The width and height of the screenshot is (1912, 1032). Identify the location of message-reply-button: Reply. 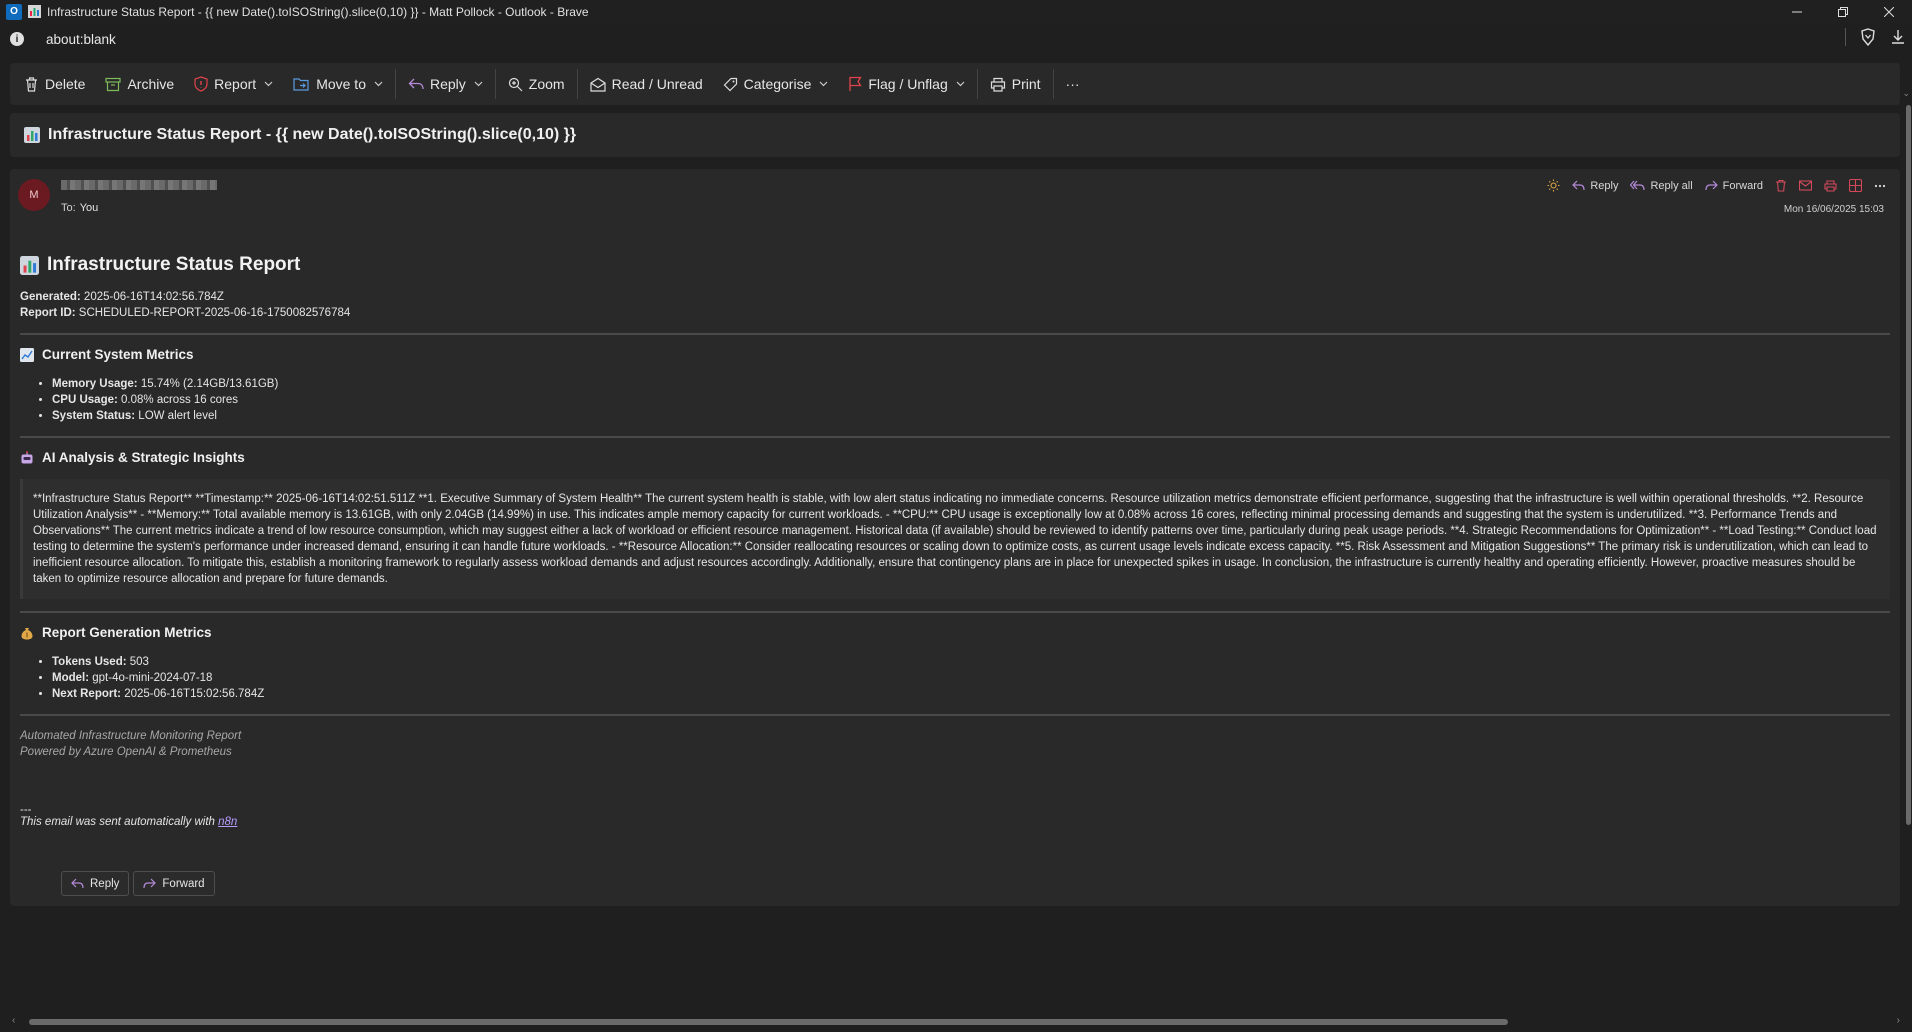
(1595, 186).